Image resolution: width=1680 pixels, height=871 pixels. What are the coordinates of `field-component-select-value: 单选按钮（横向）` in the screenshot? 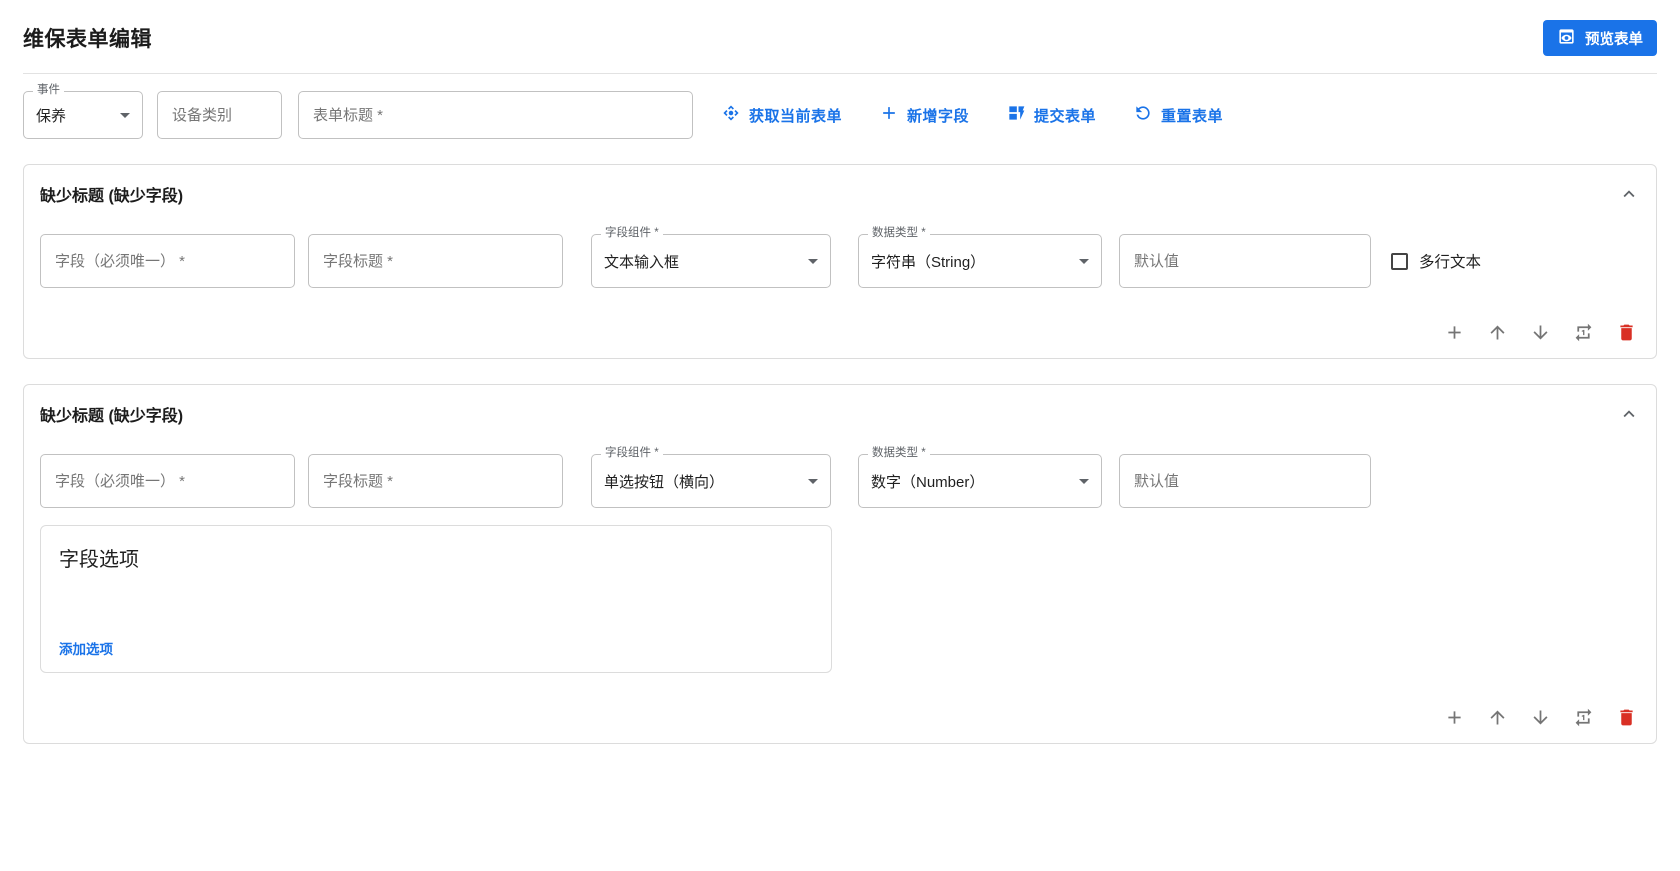 It's located at (664, 482).